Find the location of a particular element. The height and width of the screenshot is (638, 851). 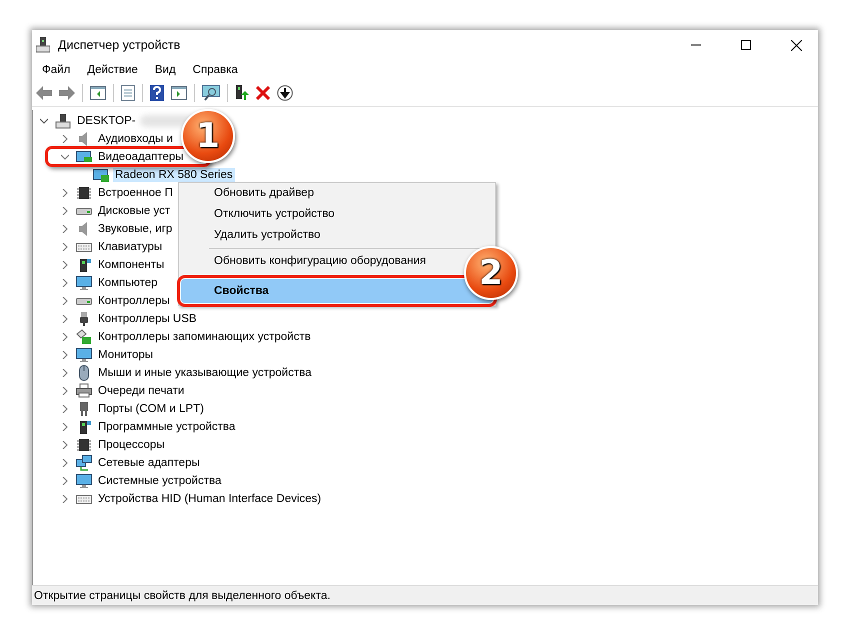

forward-arrow-icon is located at coordinates (67, 93).